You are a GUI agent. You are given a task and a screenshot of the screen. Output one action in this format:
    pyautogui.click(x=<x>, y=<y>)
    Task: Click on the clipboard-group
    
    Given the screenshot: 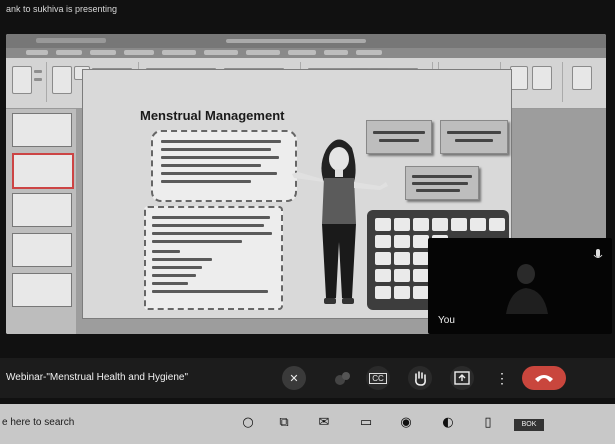 What is the action you would take?
    pyautogui.click(x=26, y=82)
    